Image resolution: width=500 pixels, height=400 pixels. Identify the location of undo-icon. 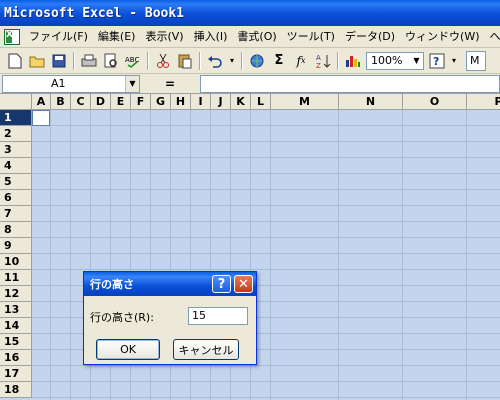
(215, 61).